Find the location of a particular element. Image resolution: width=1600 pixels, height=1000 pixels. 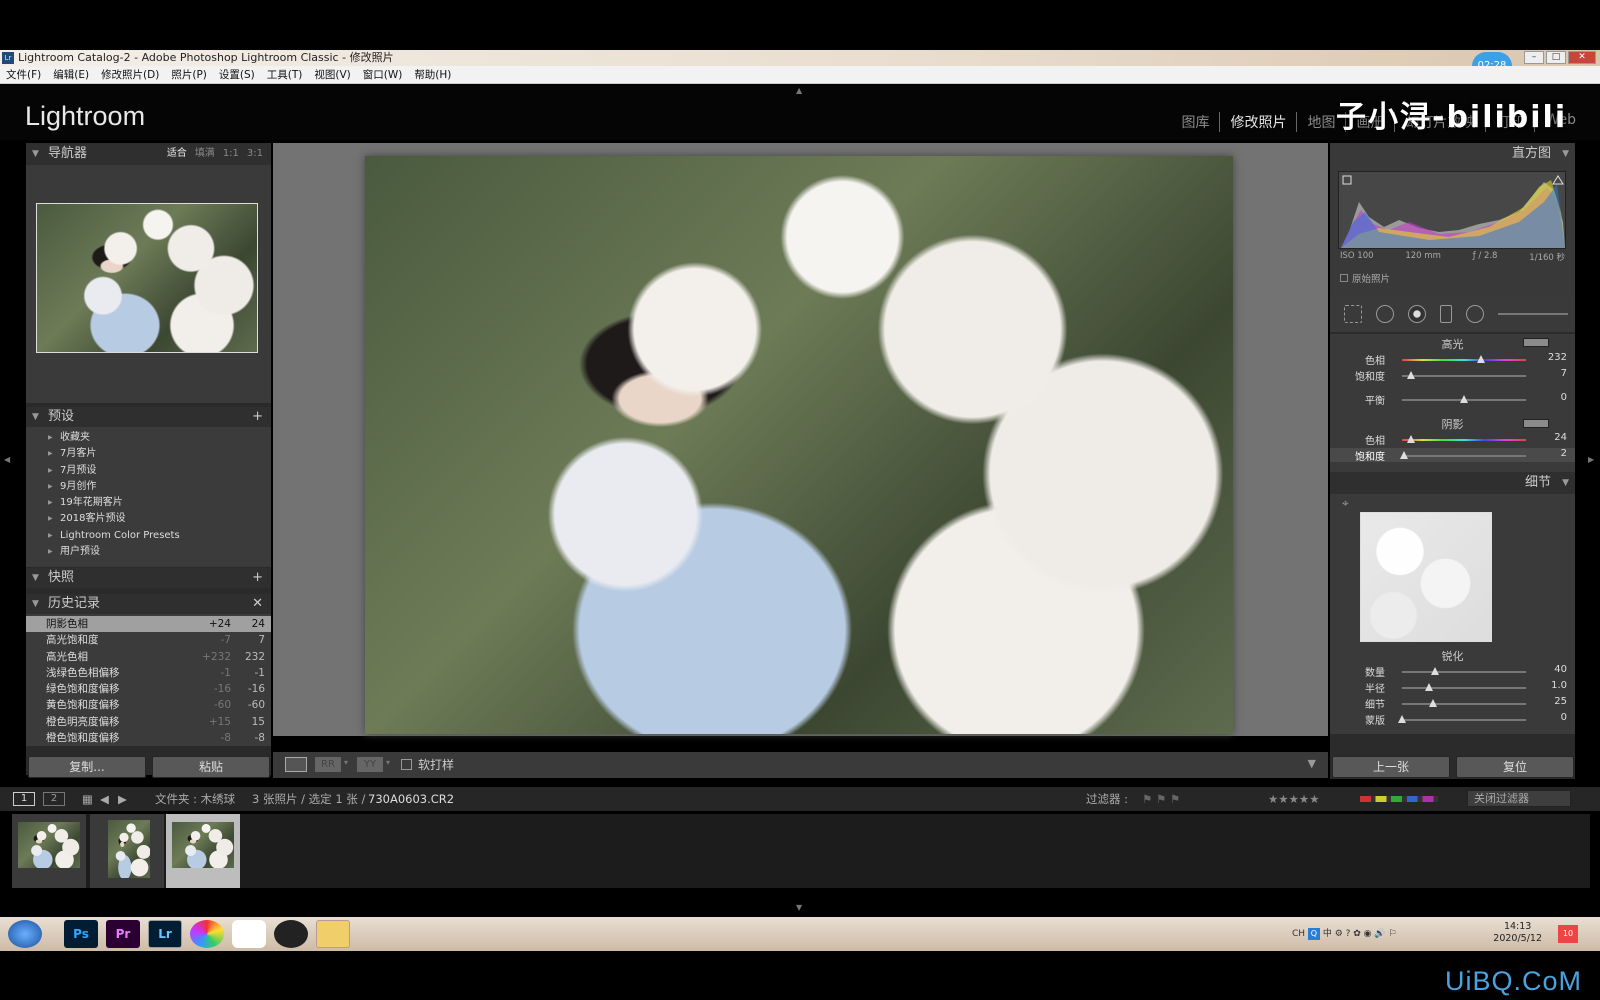

before-after-split-icon: YY is located at coordinates (370, 764).